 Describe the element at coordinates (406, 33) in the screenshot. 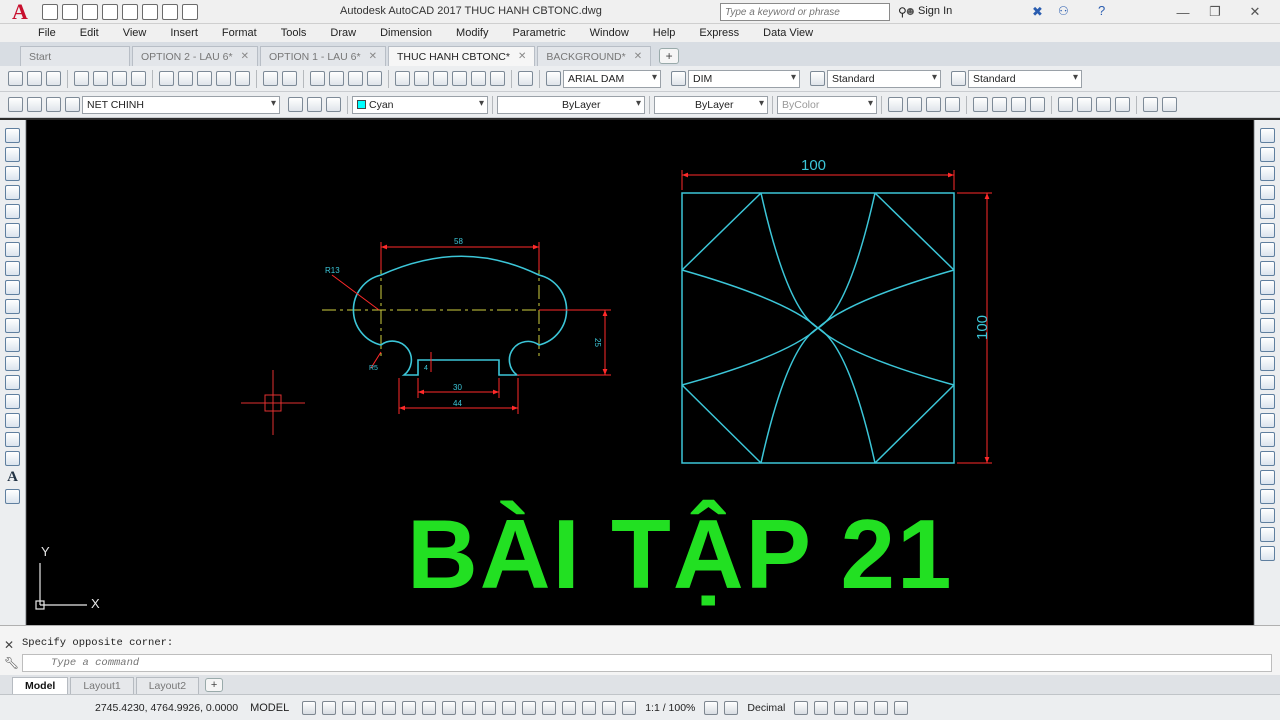

I see `menu-dimension: Dimension` at that location.